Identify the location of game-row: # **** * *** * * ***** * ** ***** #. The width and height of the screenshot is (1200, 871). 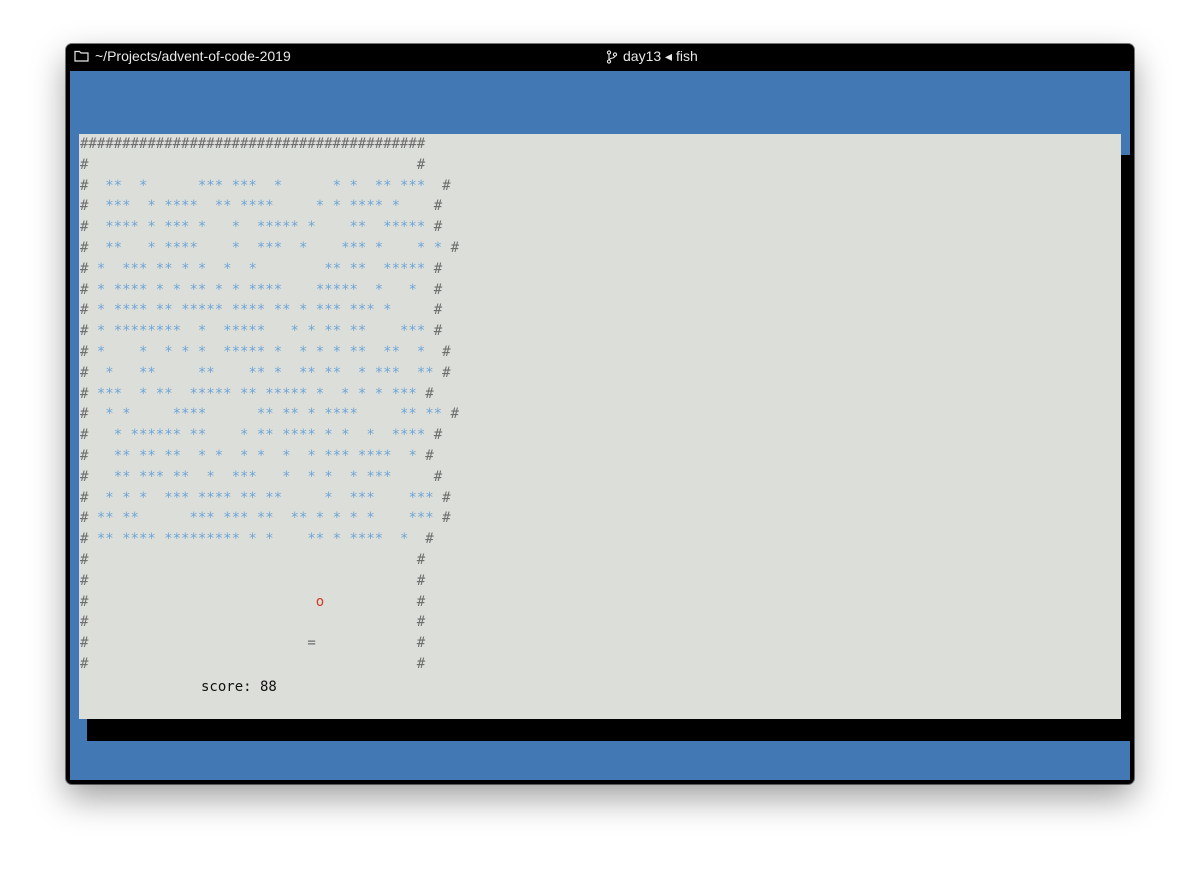
(261, 227).